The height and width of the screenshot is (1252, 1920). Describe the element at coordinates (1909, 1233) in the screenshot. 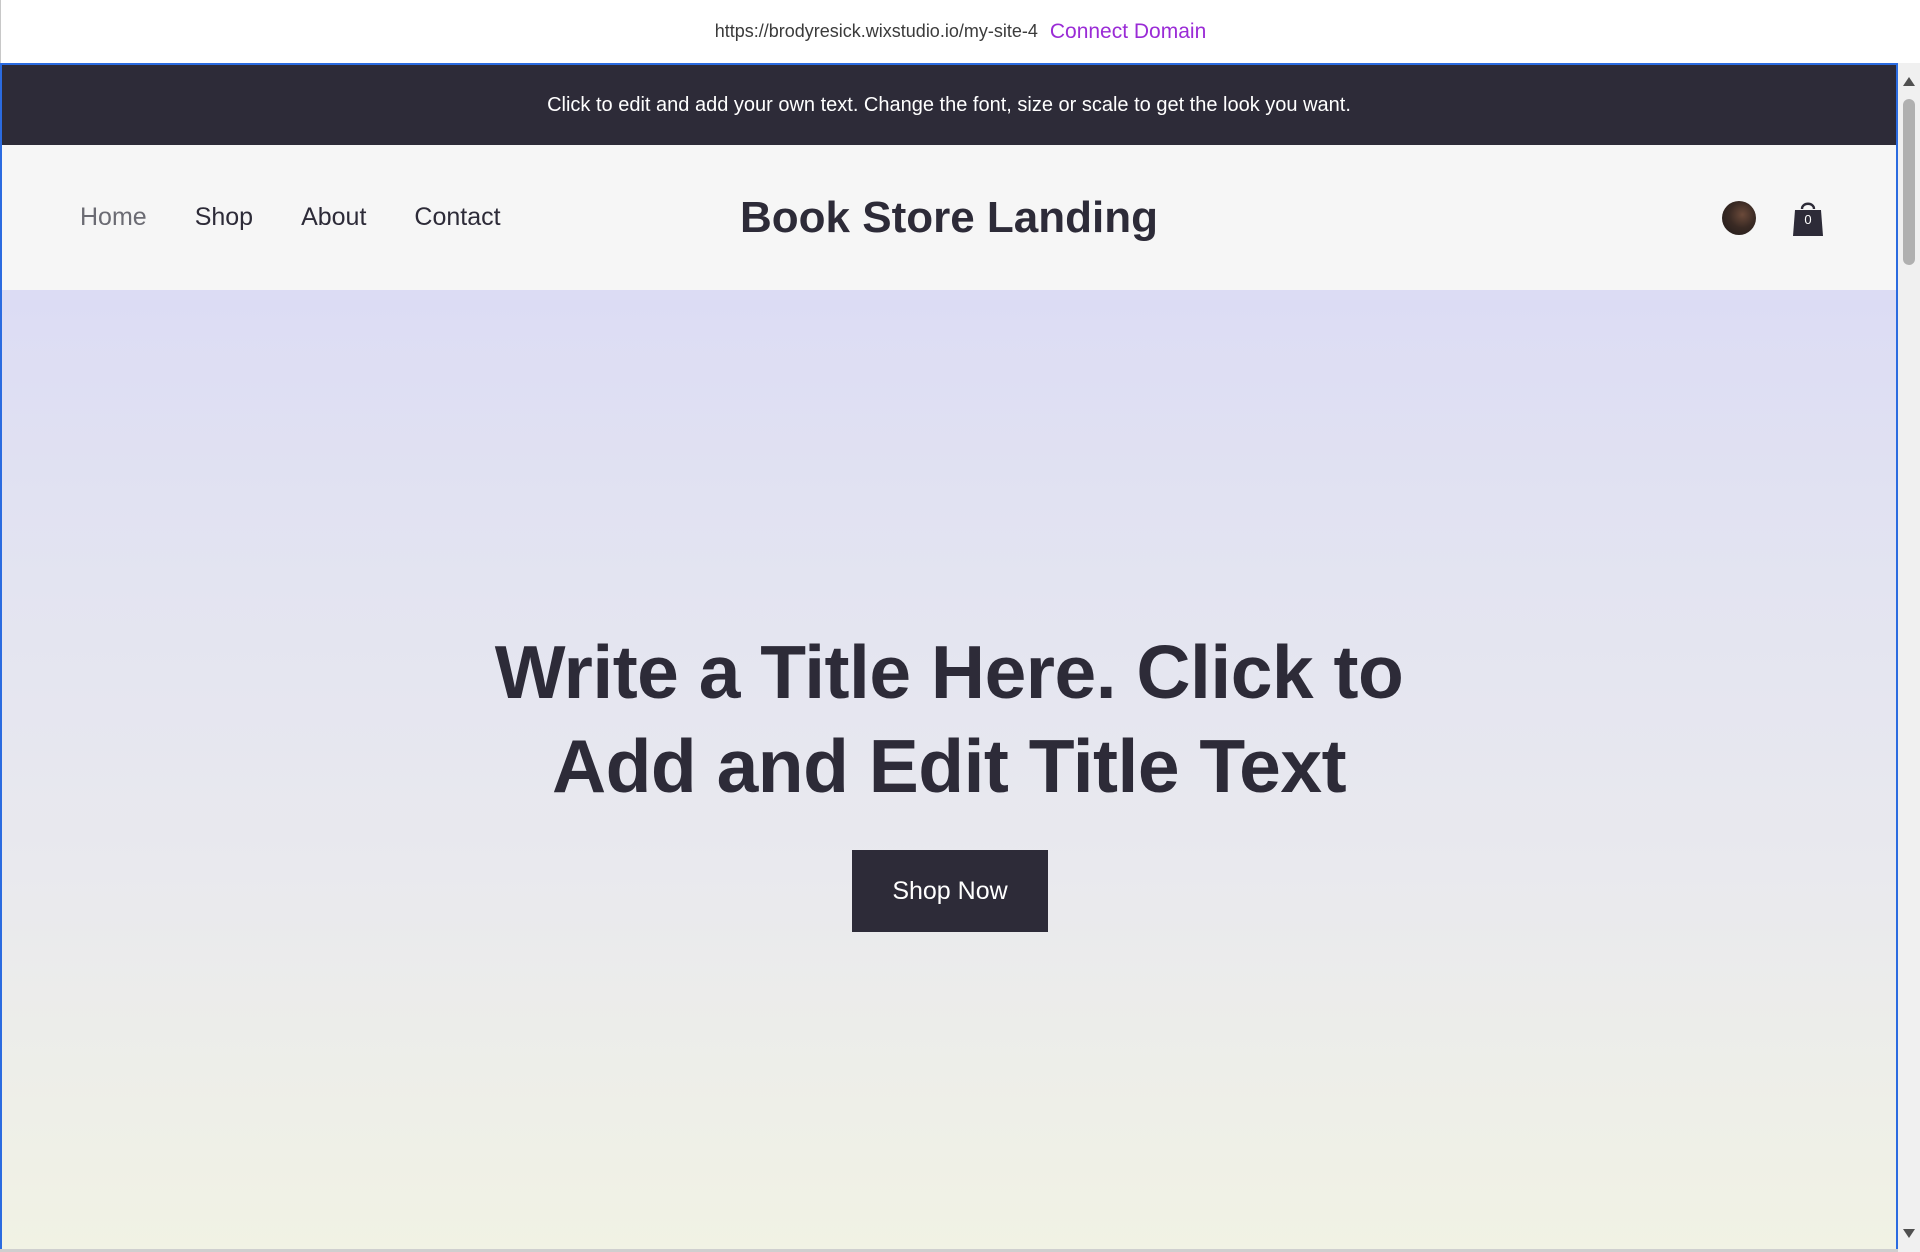

I see `scroll-down-arrow-icon` at that location.